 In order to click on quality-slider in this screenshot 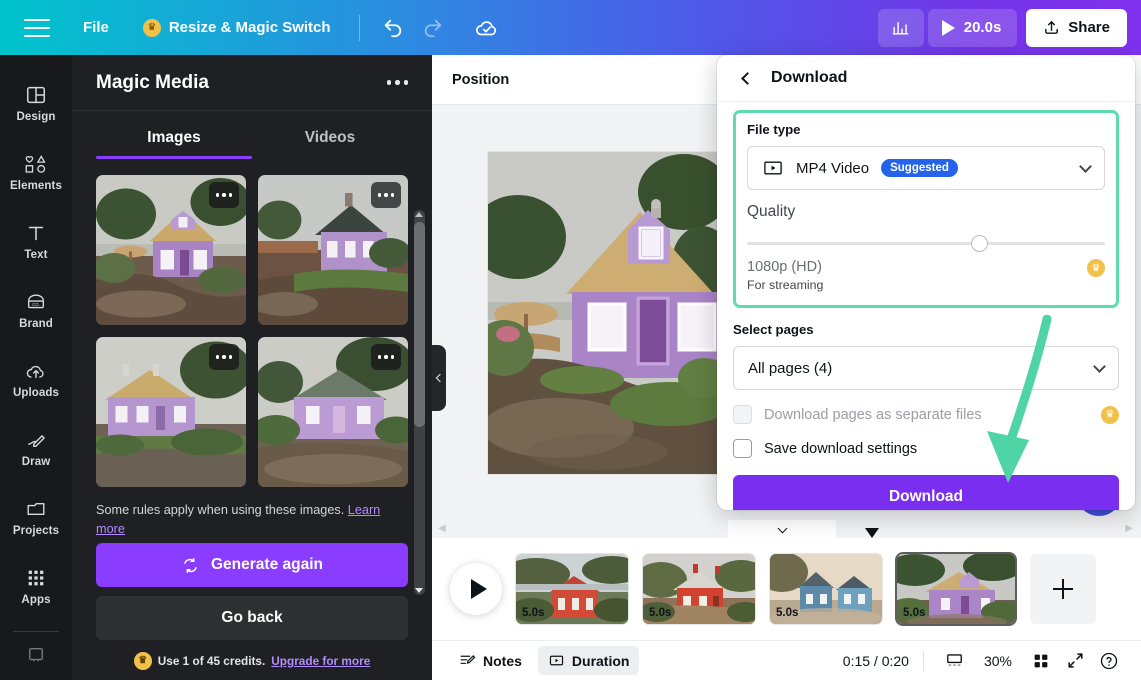, I will do `click(926, 243)`.